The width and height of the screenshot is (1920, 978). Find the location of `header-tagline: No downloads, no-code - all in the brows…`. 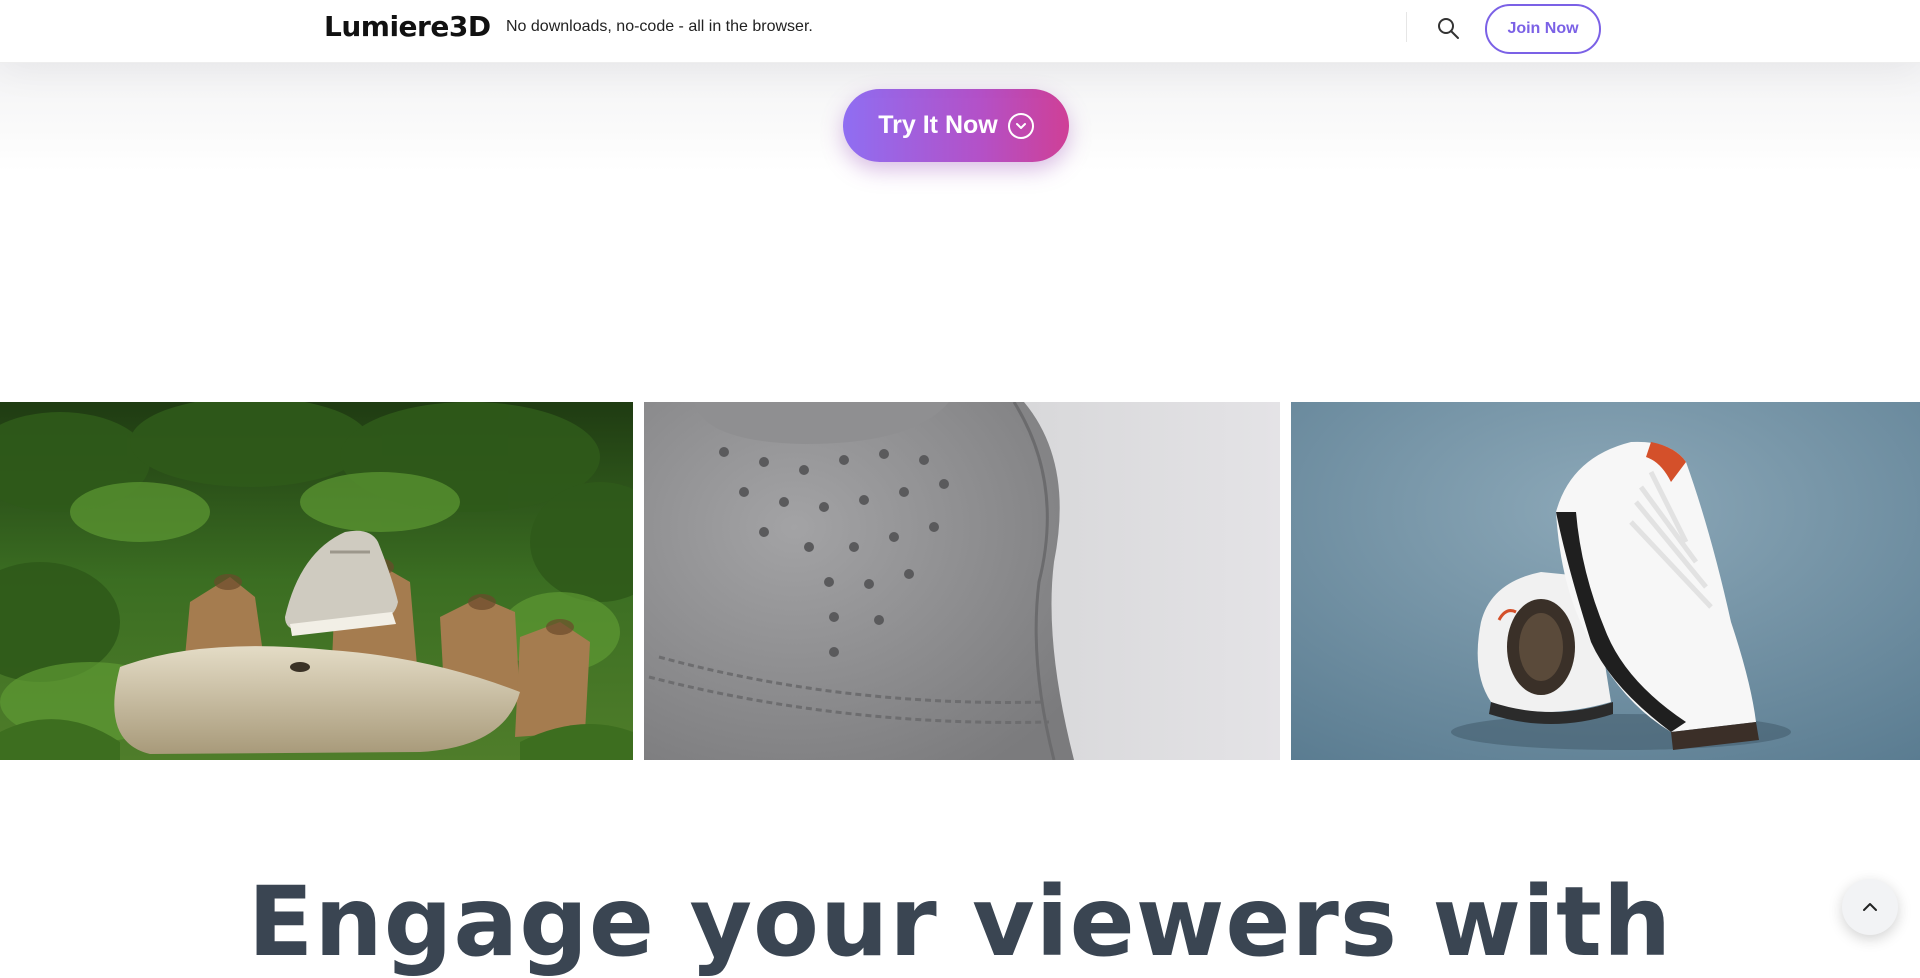

header-tagline: No downloads, no-code - all in the brows… is located at coordinates (659, 26).